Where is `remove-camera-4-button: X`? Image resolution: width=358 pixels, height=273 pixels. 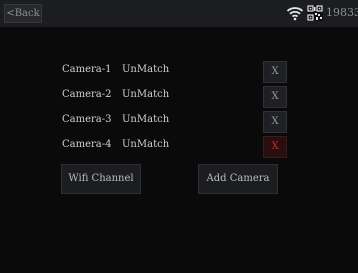
remove-camera-4-button: X is located at coordinates (275, 147).